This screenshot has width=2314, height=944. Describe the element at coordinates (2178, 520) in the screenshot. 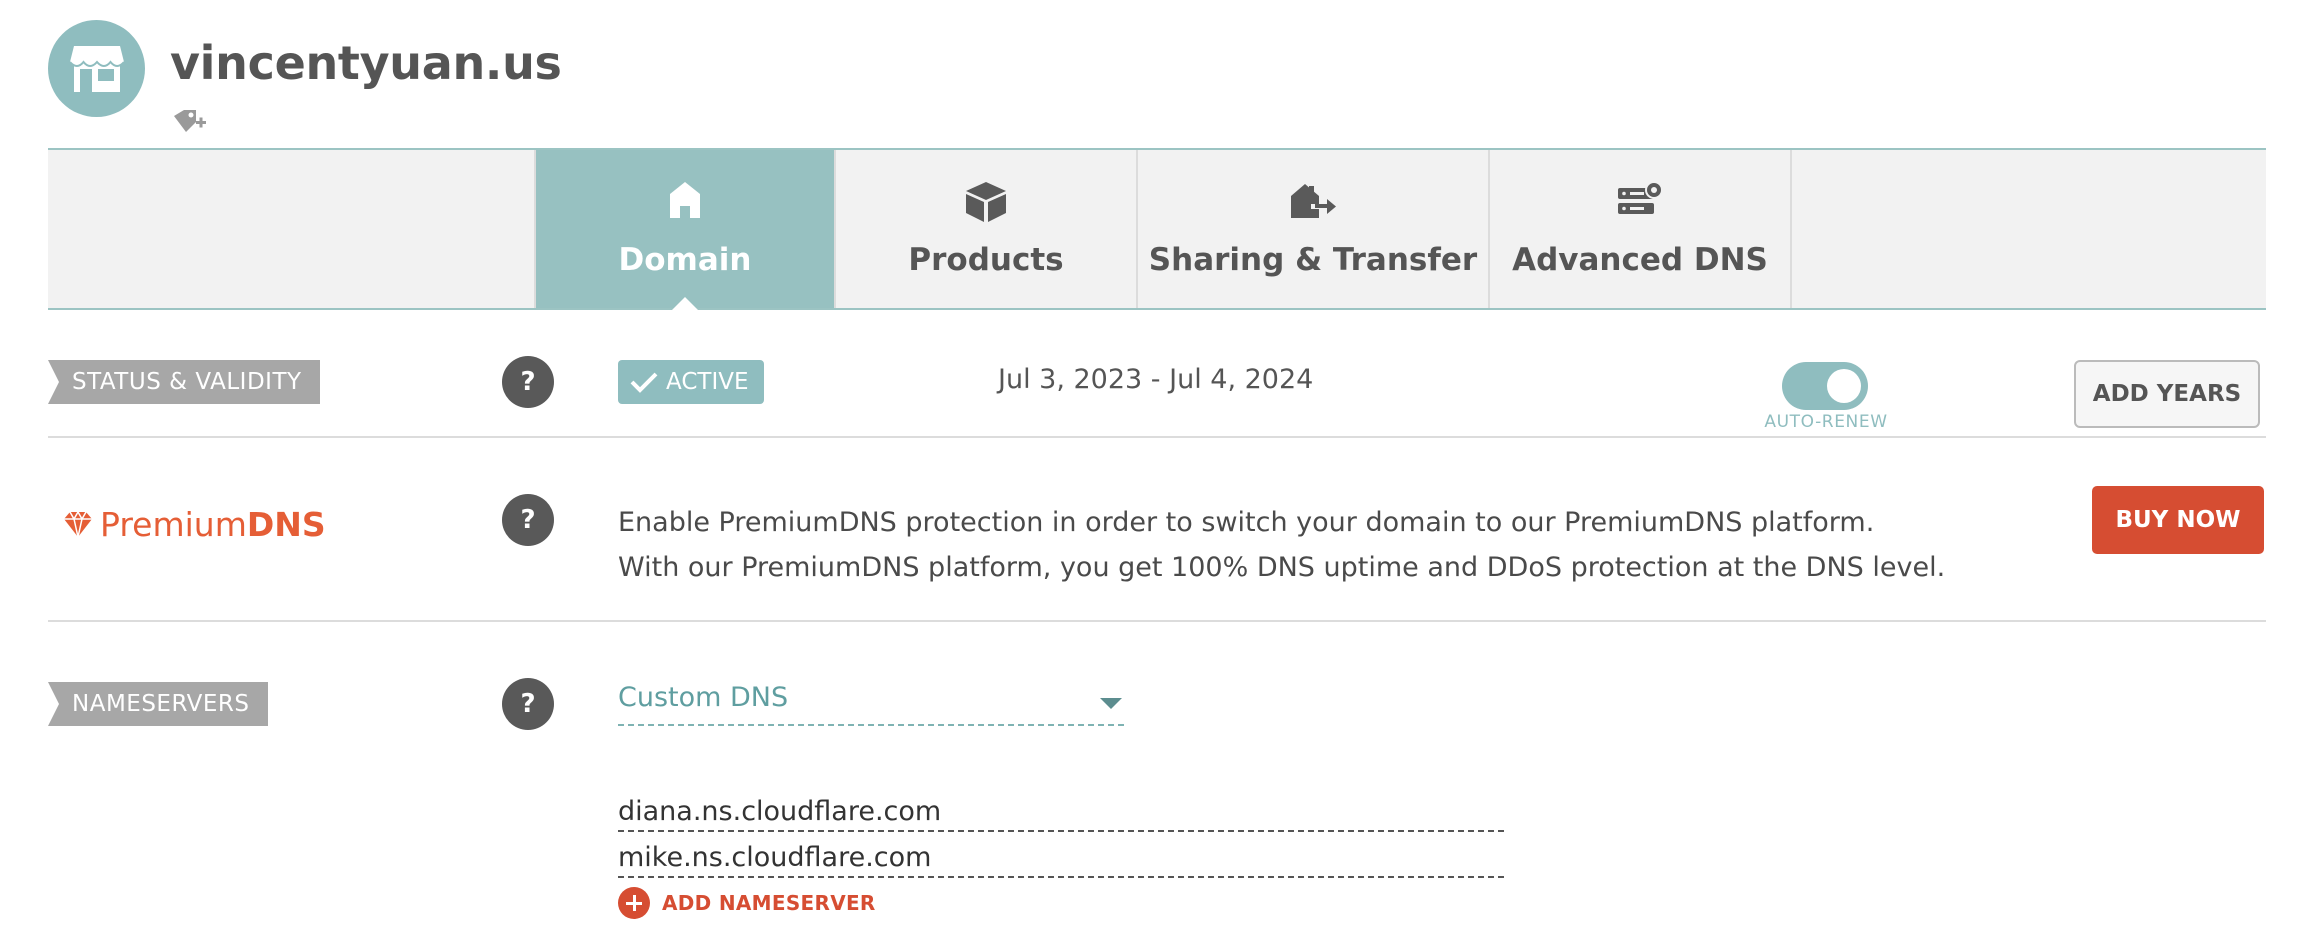

I see `buy-now-button: BUY NOW` at that location.